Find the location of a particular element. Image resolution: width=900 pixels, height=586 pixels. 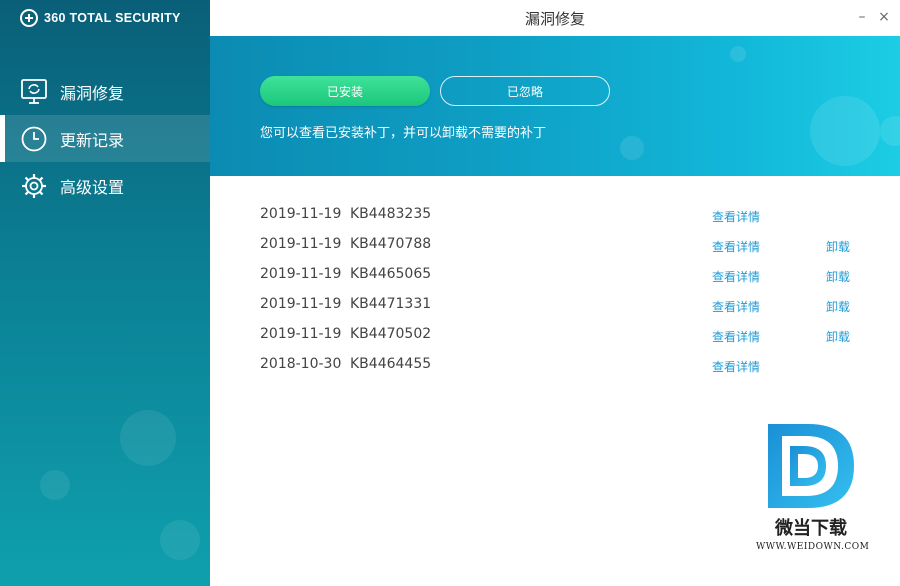

banner-description: 您可以查看已安装补丁，并可以卸载不需要的补丁 is located at coordinates (403, 133).